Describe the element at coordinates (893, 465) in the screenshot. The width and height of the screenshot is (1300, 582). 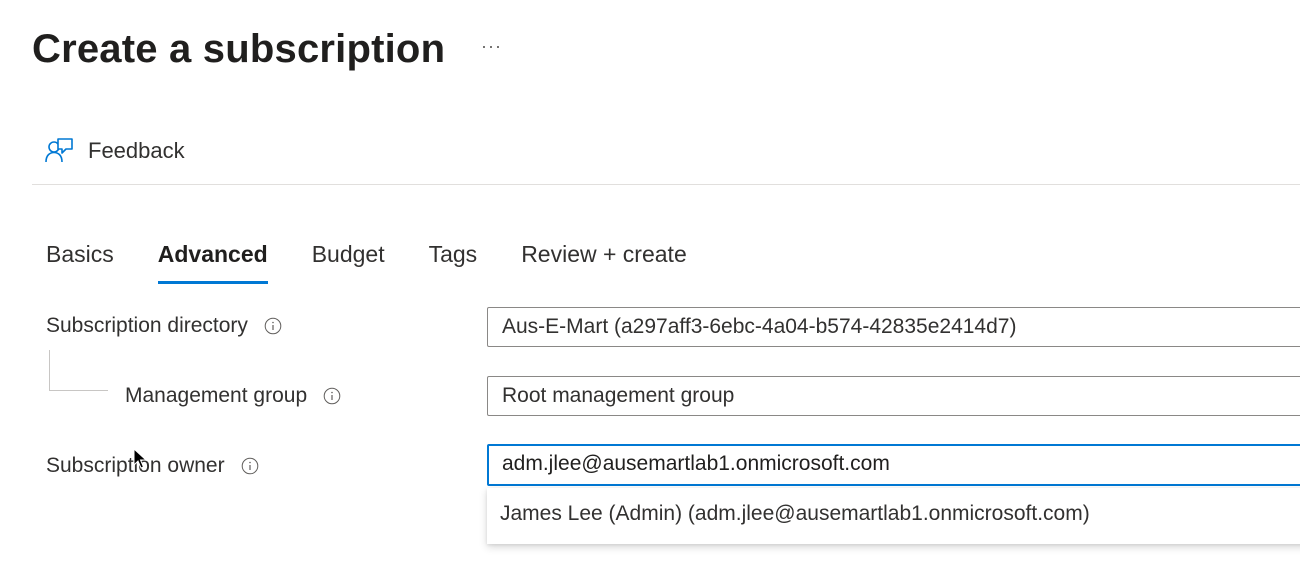
I see `subscription-owner-input: adm.jlee@ausemartlab1.onmicrosoft.com` at that location.